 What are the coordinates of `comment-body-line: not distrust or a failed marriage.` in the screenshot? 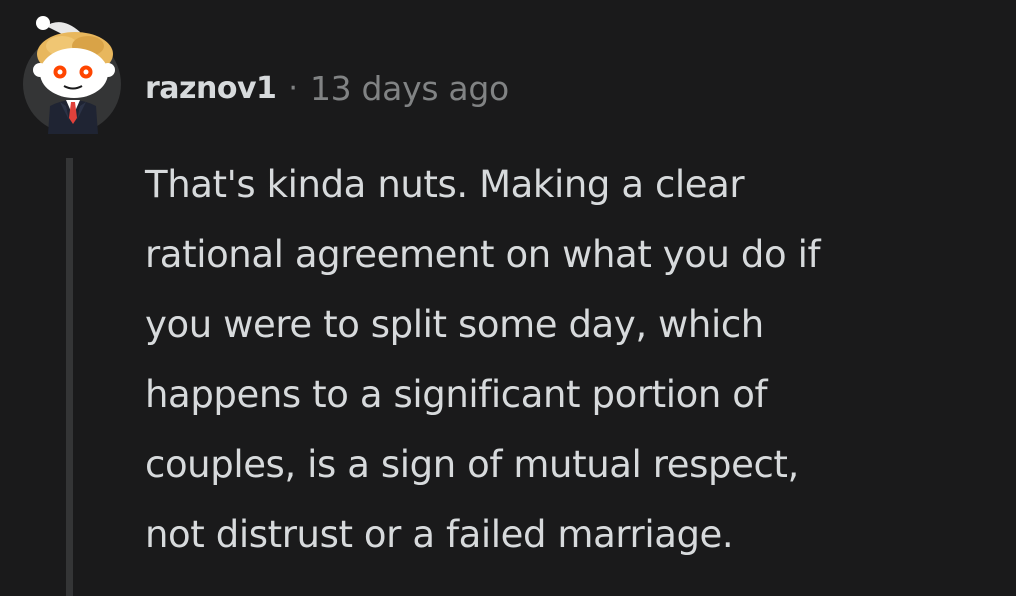 It's located at (439, 534).